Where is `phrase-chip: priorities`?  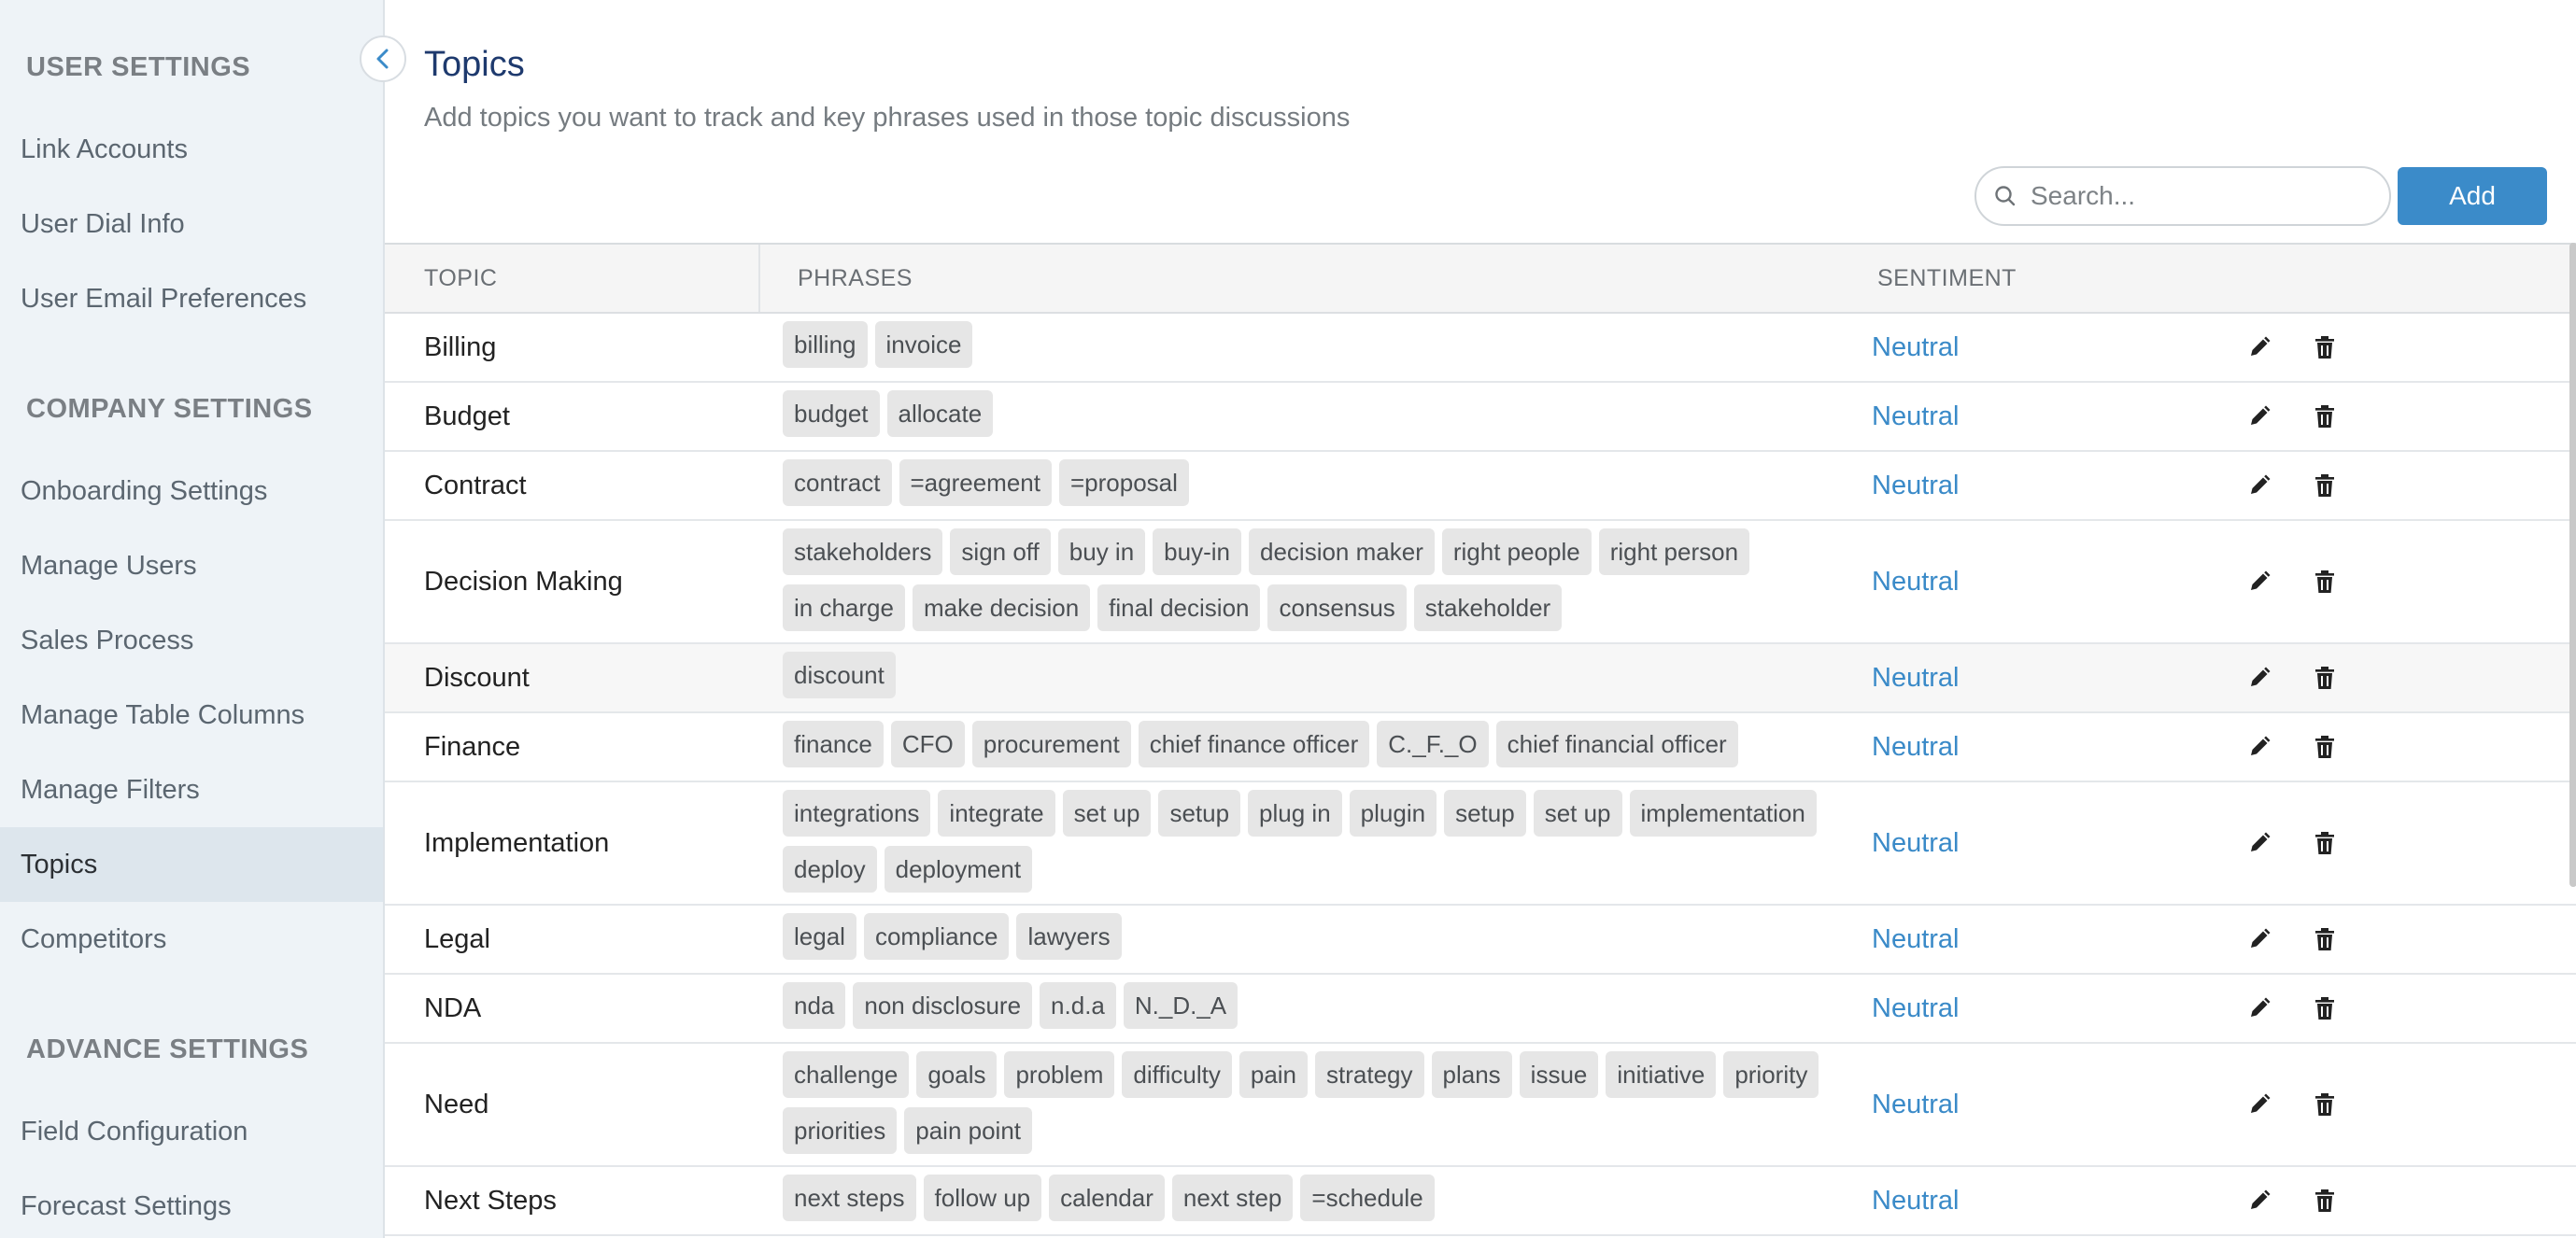
phrase-chip: priorities is located at coordinates (840, 1130).